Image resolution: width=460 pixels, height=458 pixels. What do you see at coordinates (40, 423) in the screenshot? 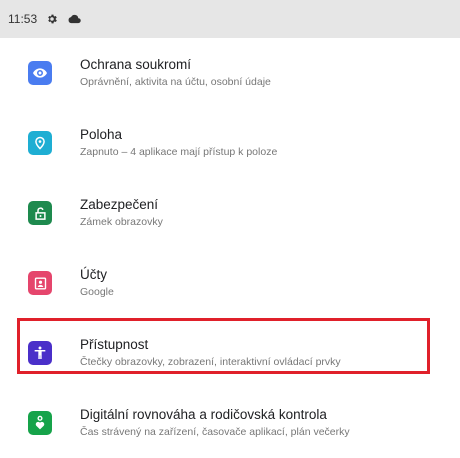
I see `wellbeing-heart-icon` at bounding box center [40, 423].